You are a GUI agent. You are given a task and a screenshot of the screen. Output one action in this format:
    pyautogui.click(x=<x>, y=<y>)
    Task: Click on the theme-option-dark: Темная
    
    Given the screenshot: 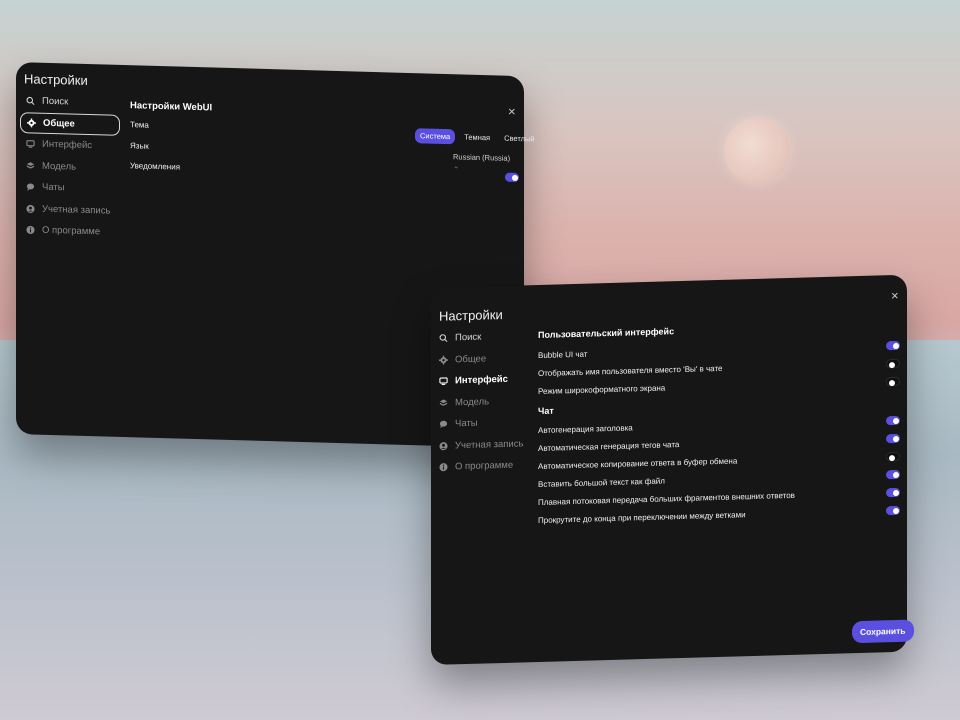 What is the action you would take?
    pyautogui.click(x=477, y=137)
    